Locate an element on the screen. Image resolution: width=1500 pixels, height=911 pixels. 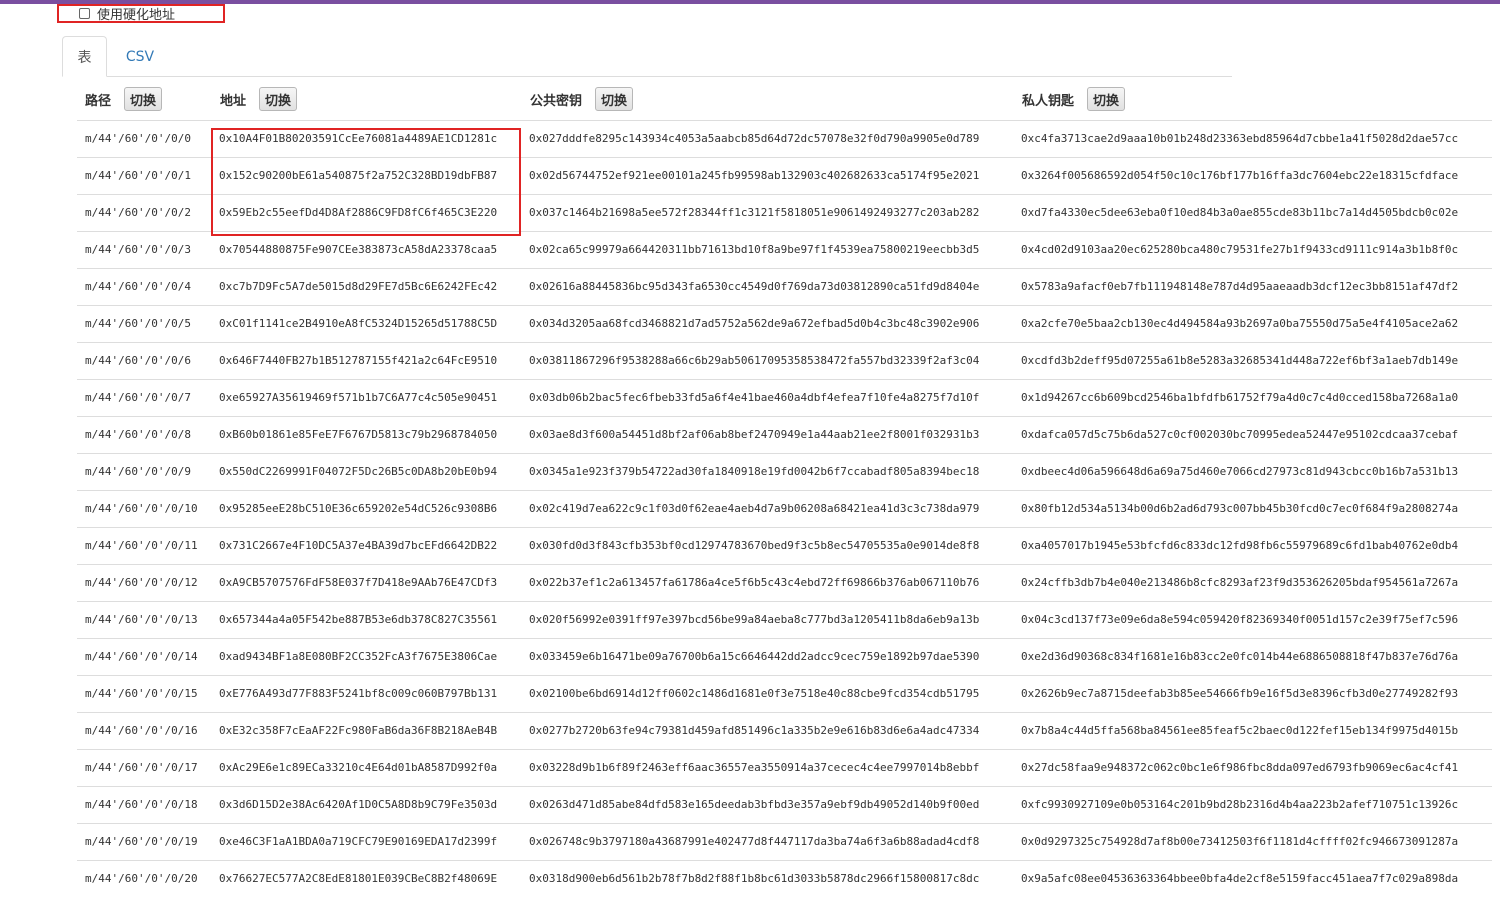
toggle-private-key-button: 切换 is located at coordinates (1106, 99).